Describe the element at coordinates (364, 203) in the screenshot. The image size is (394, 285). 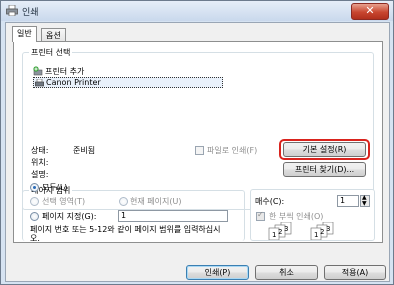
I see `spin-down-icon: ▼` at that location.